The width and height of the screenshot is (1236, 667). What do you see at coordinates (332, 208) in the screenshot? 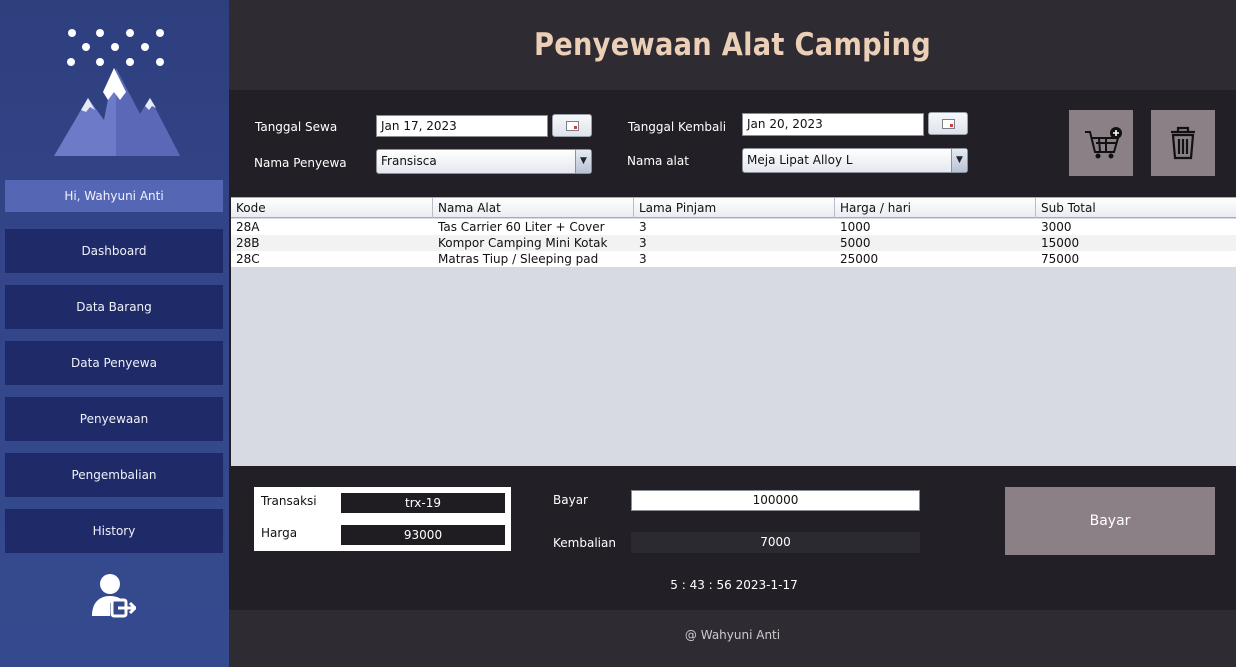
I see `column-header-kode: Kode` at bounding box center [332, 208].